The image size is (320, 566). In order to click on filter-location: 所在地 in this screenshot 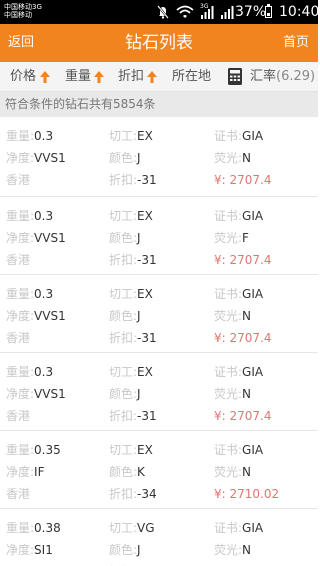, I will do `click(191, 77)`.